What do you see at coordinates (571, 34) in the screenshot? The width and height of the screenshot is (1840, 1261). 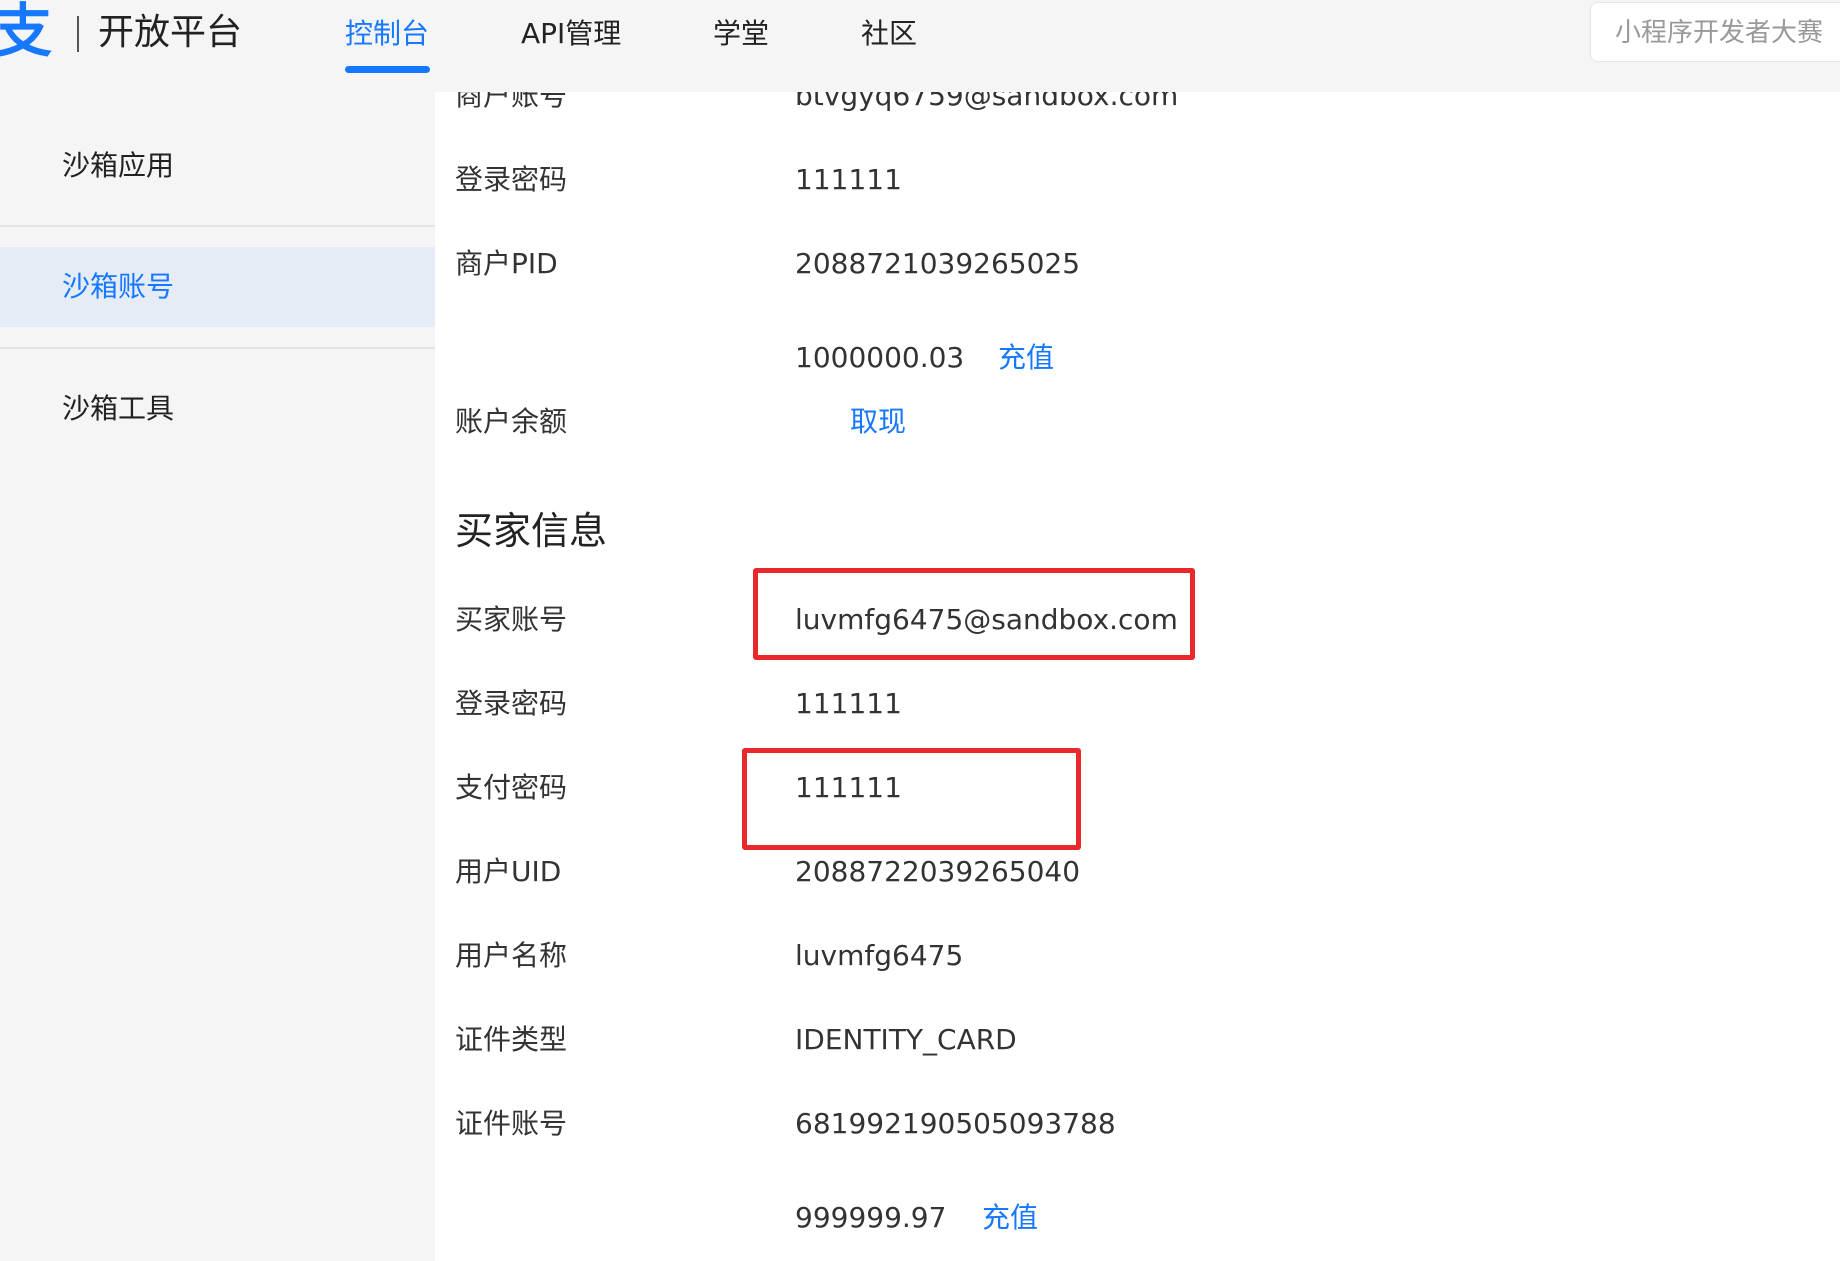 I see `nav-api-management: API管理` at bounding box center [571, 34].